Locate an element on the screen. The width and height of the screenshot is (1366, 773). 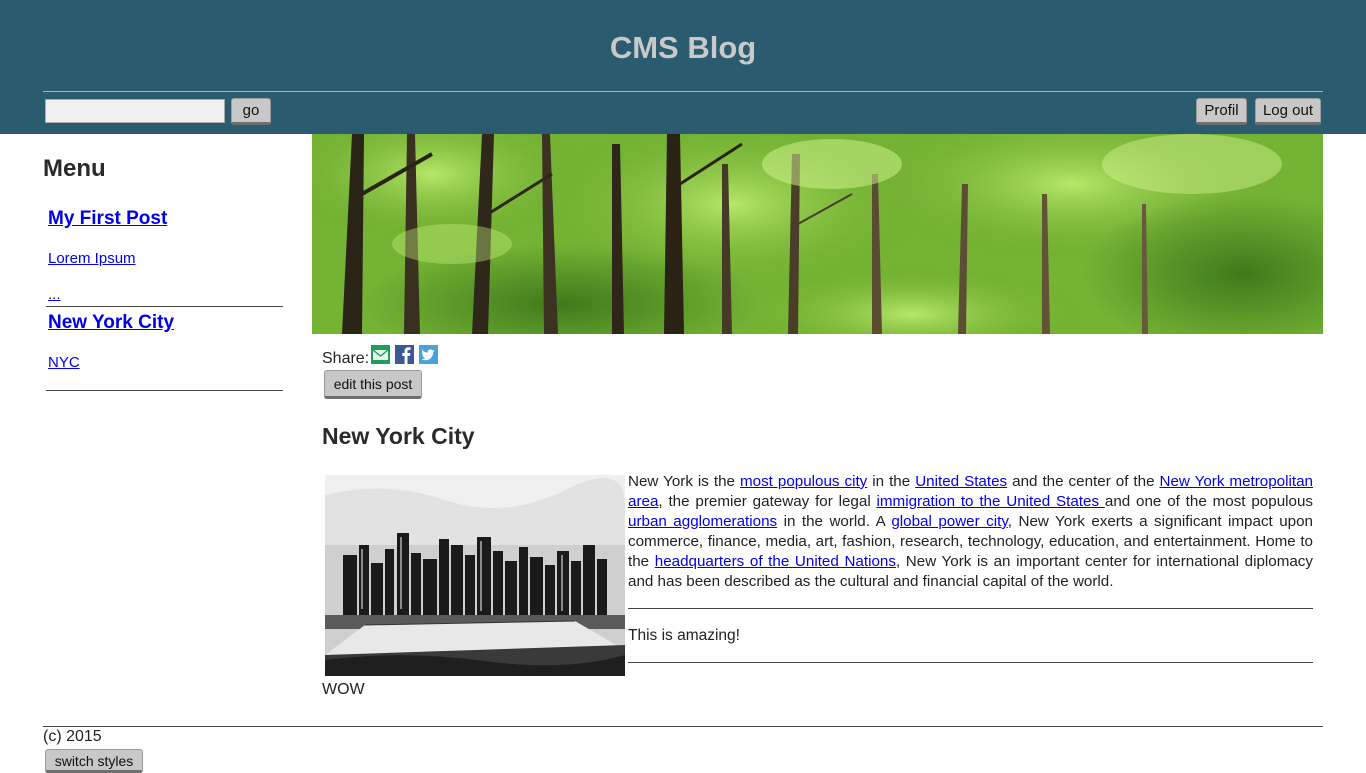
logout-button: Log out is located at coordinates (1288, 111).